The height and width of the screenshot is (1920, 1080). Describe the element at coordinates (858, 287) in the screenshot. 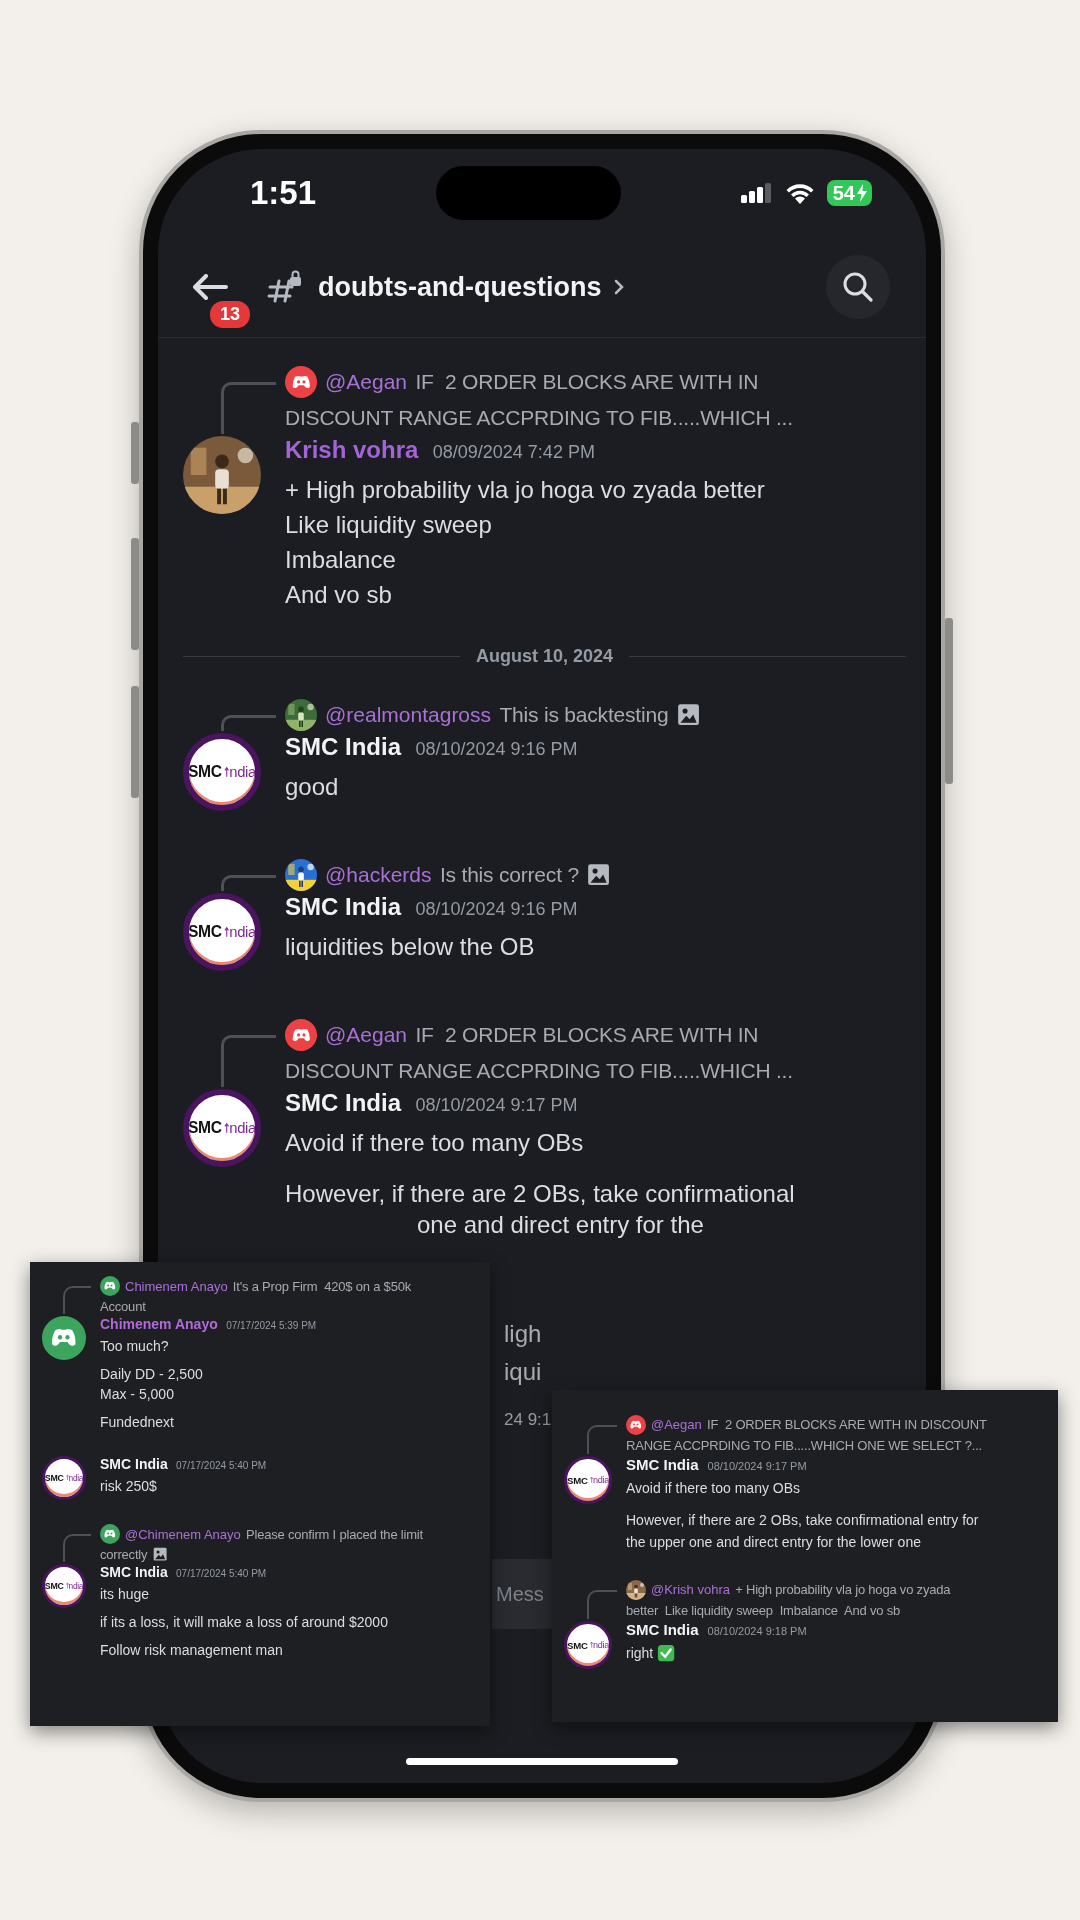

I see `search-icon` at that location.